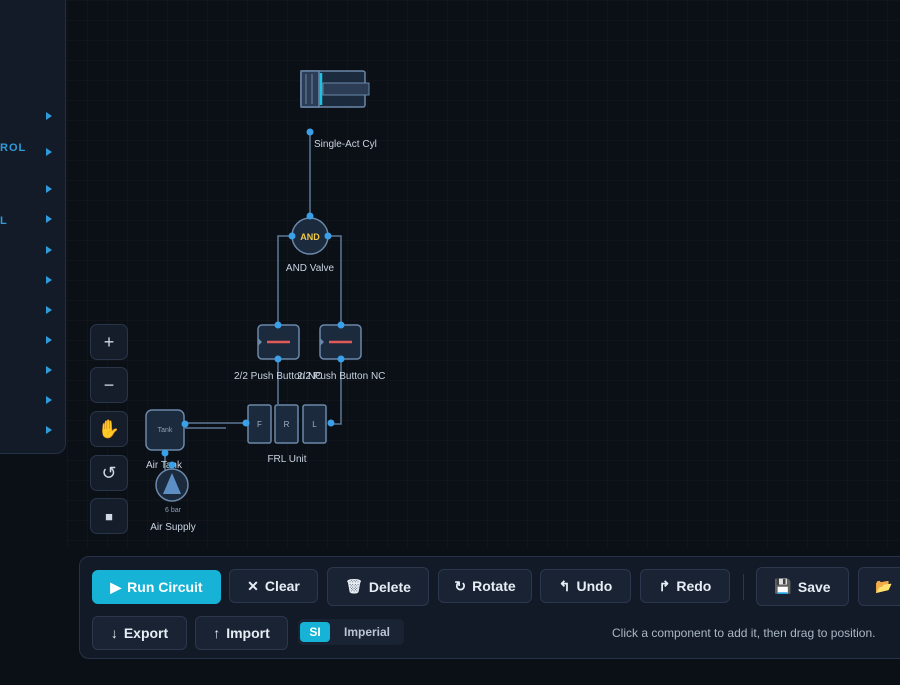 The width and height of the screenshot is (900, 685). Describe the element at coordinates (253, 585) in the screenshot. I see `x-icon: ✕` at that location.